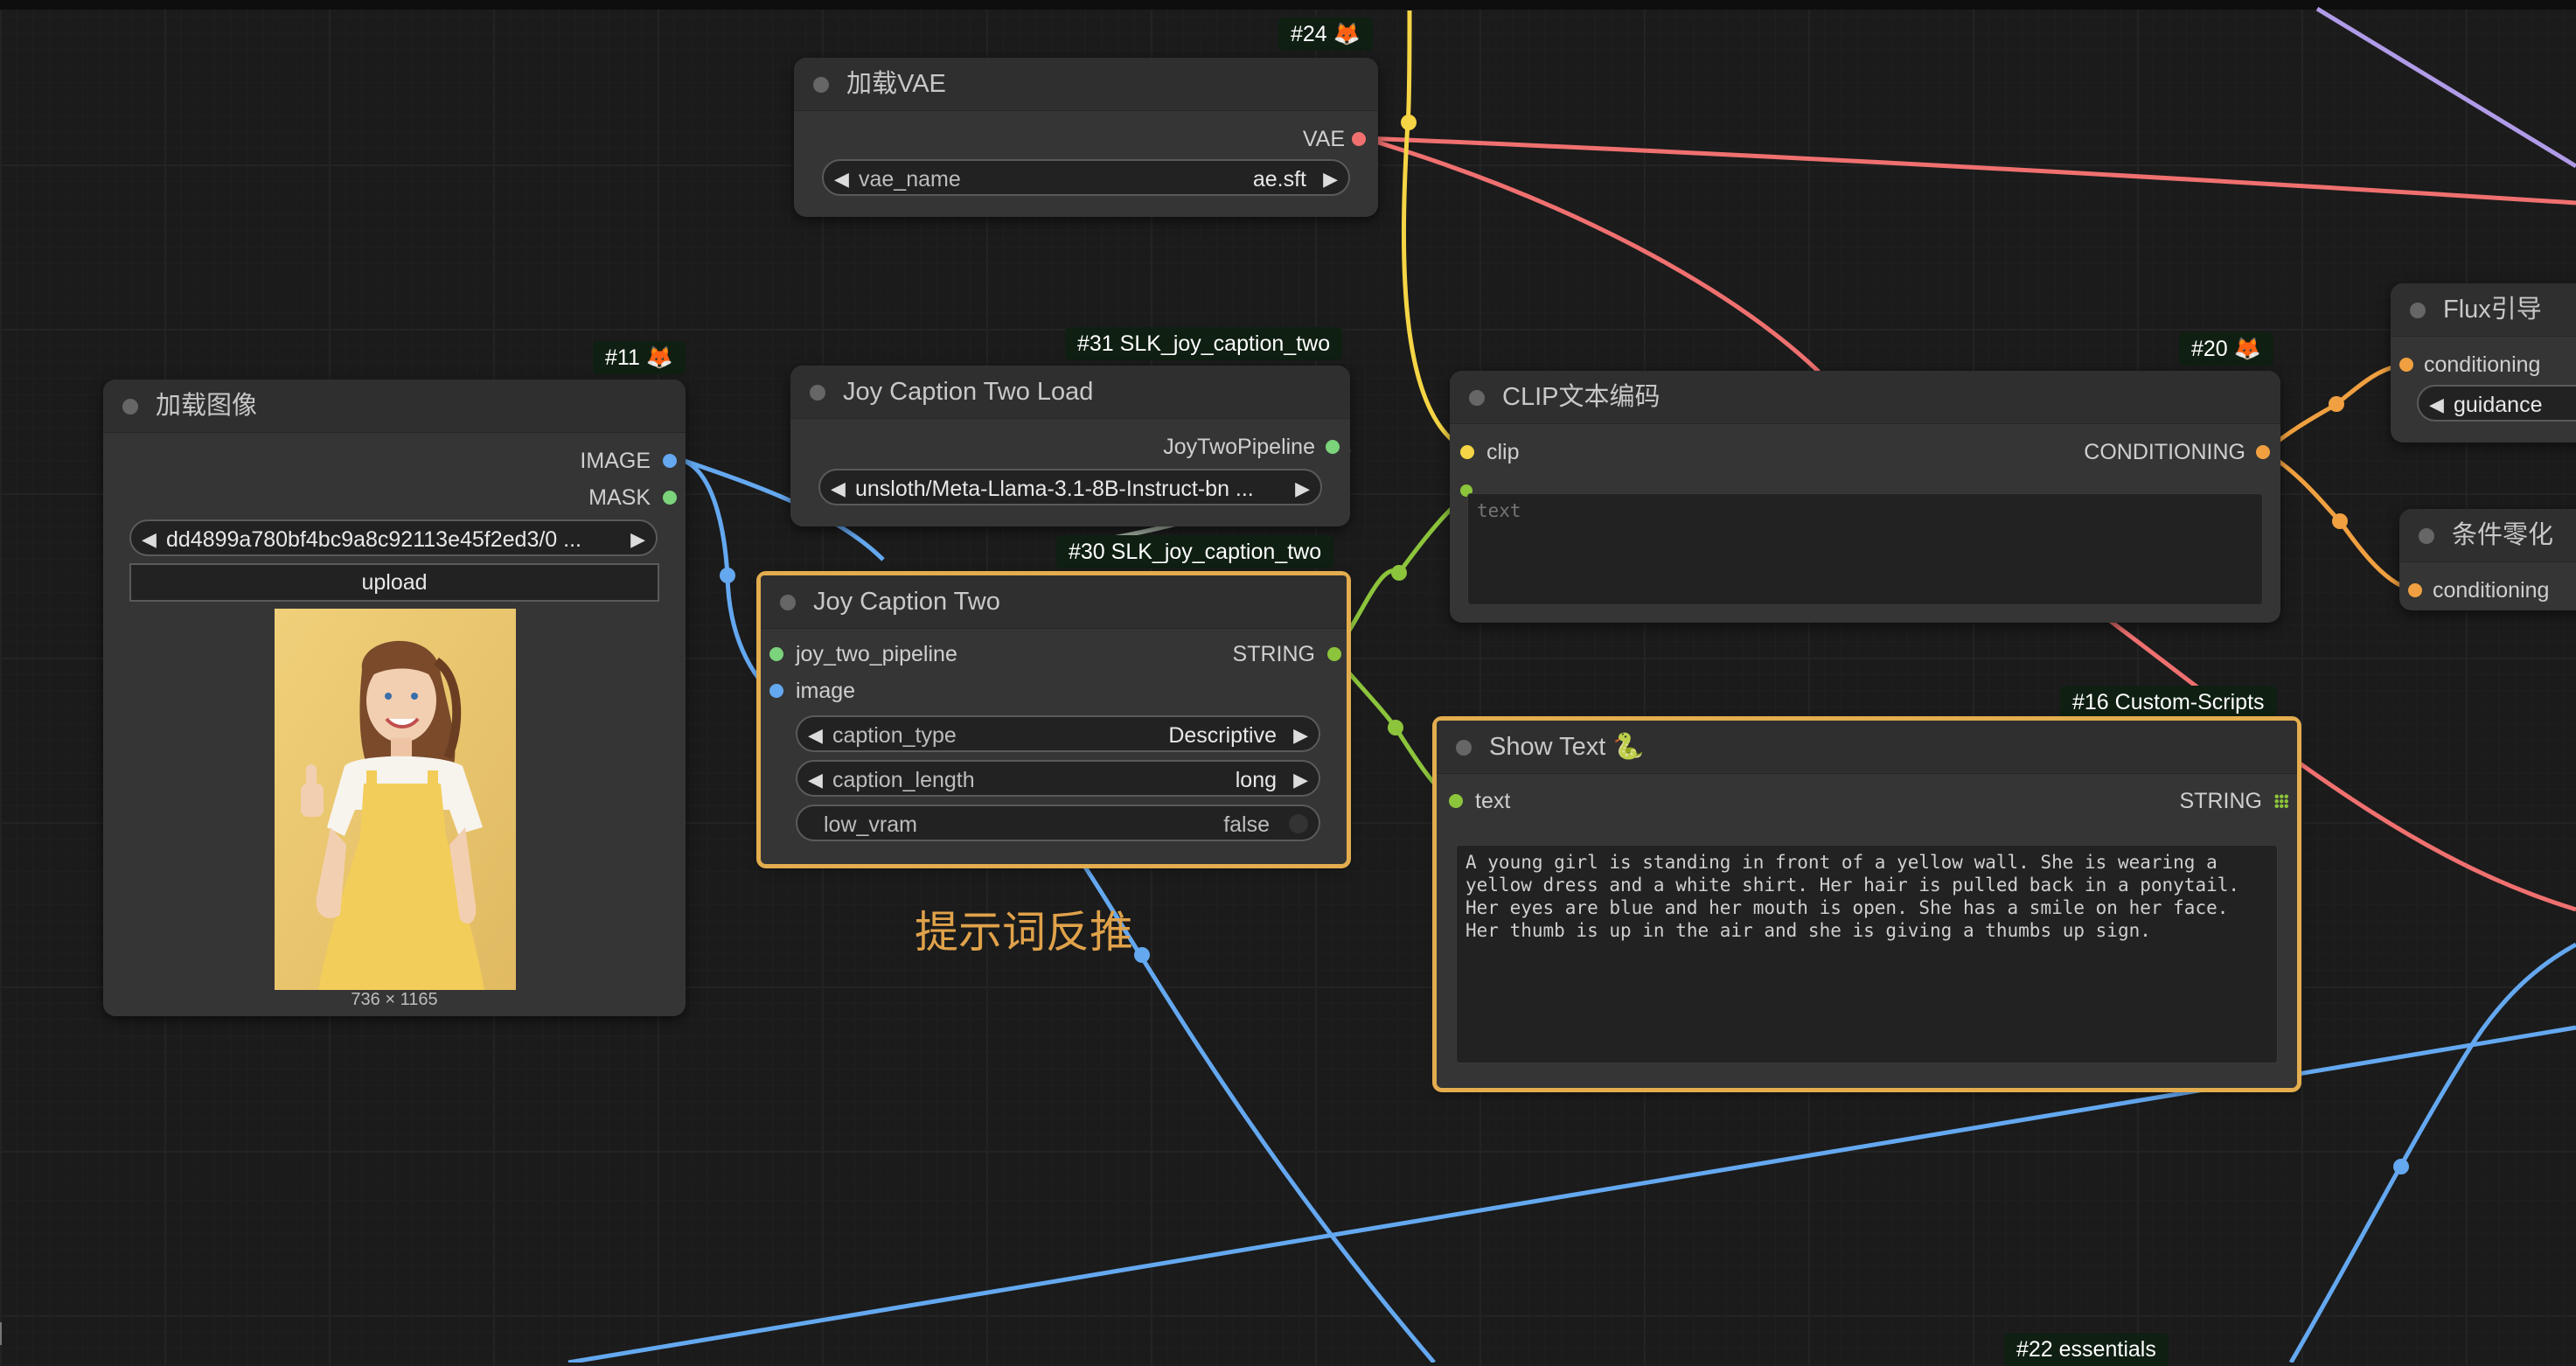  I want to click on node-badge-11: #11 🦊, so click(639, 357).